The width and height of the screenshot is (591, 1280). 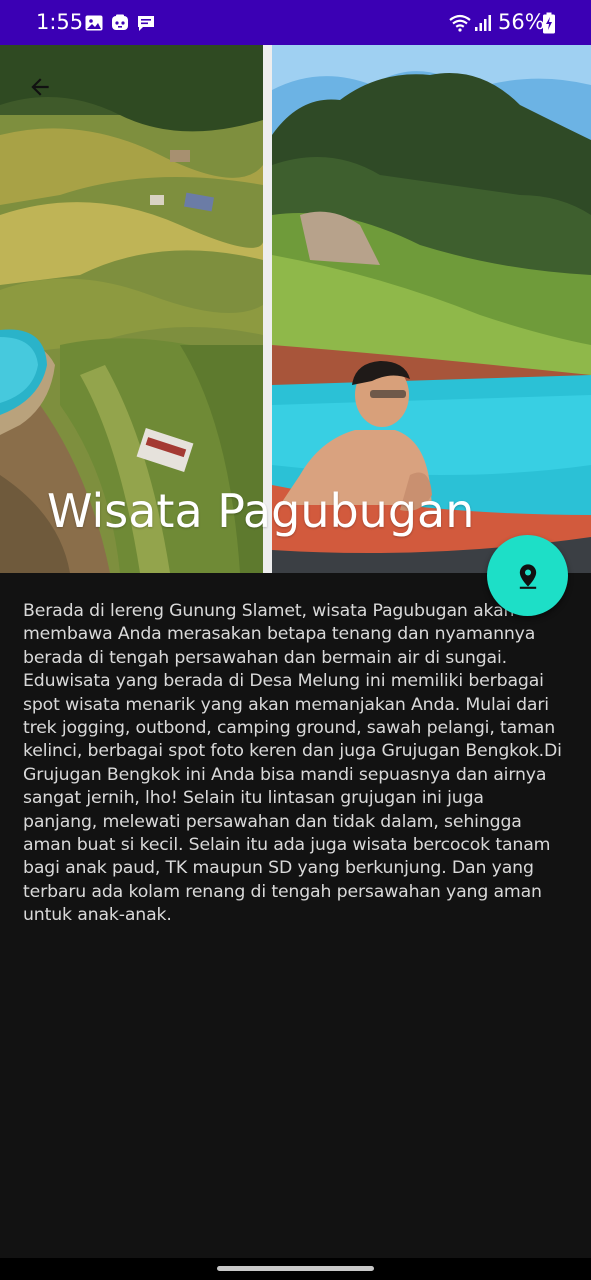 I want to click on battery-icon, so click(x=549, y=23).